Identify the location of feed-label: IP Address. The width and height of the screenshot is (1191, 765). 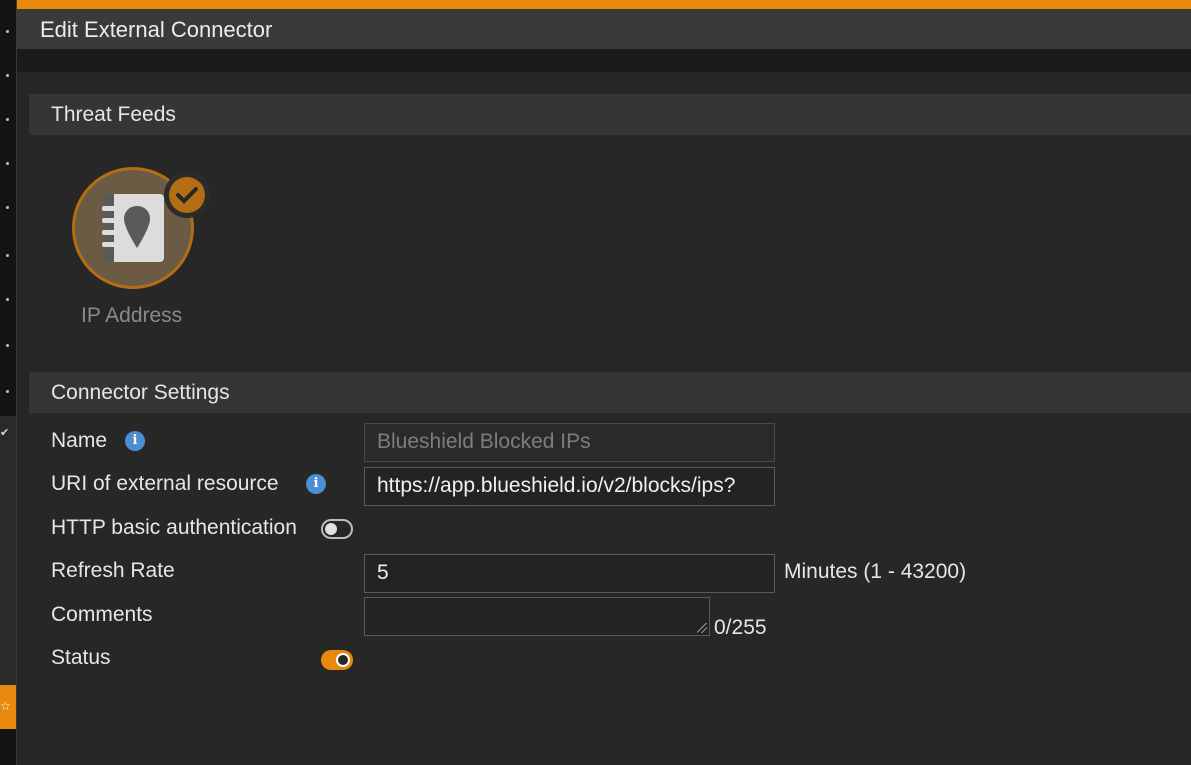
(132, 315).